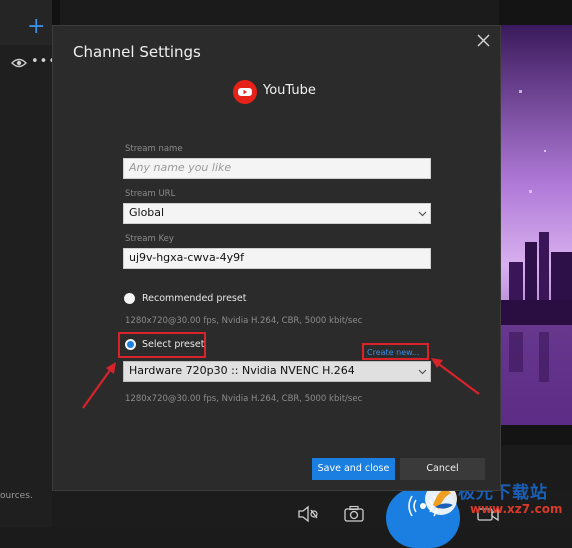  Describe the element at coordinates (19, 63) in the screenshot. I see `eye-icon` at that location.